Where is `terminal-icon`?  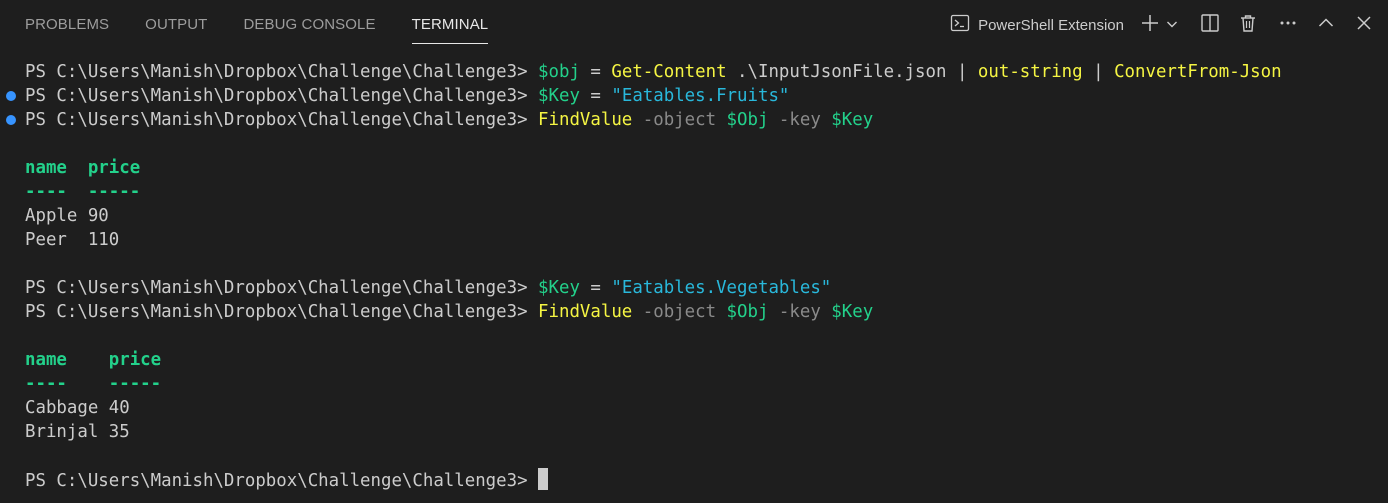 terminal-icon is located at coordinates (960, 25).